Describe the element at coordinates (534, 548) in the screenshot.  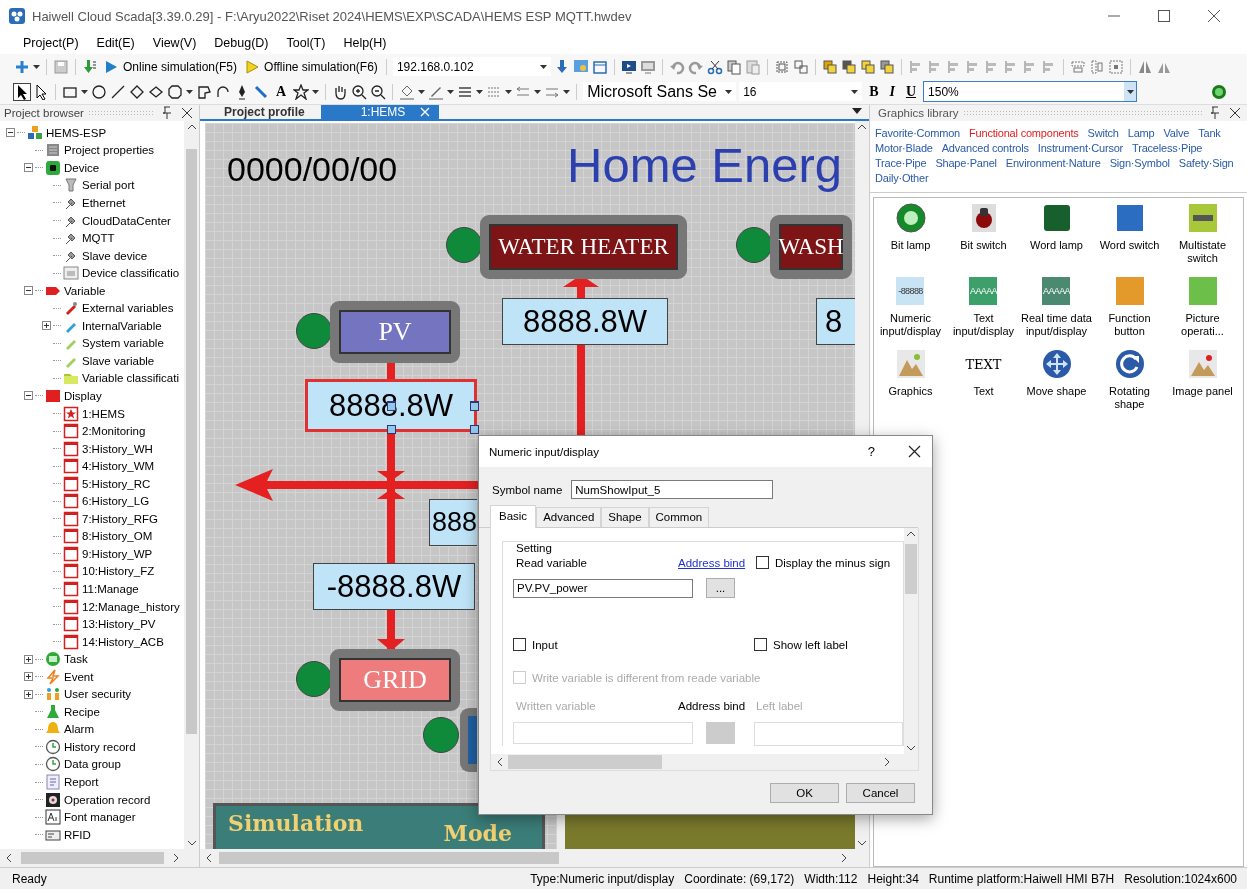
I see `group-label: Setting` at that location.